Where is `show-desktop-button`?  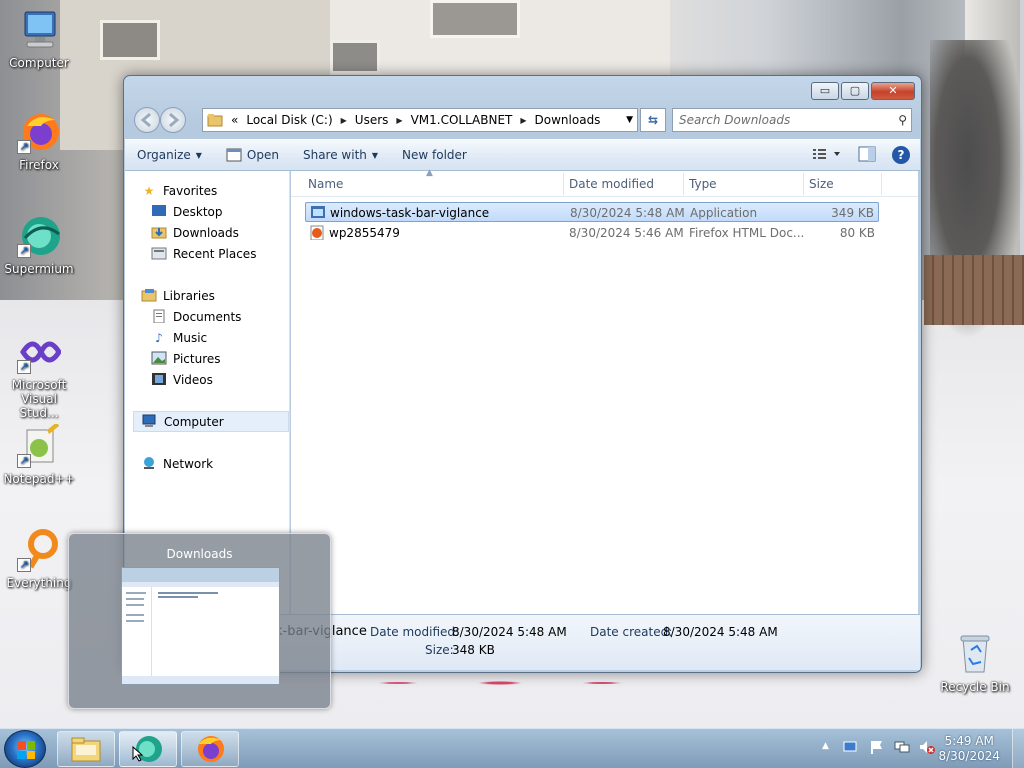
show-desktop-button is located at coordinates (1018, 748).